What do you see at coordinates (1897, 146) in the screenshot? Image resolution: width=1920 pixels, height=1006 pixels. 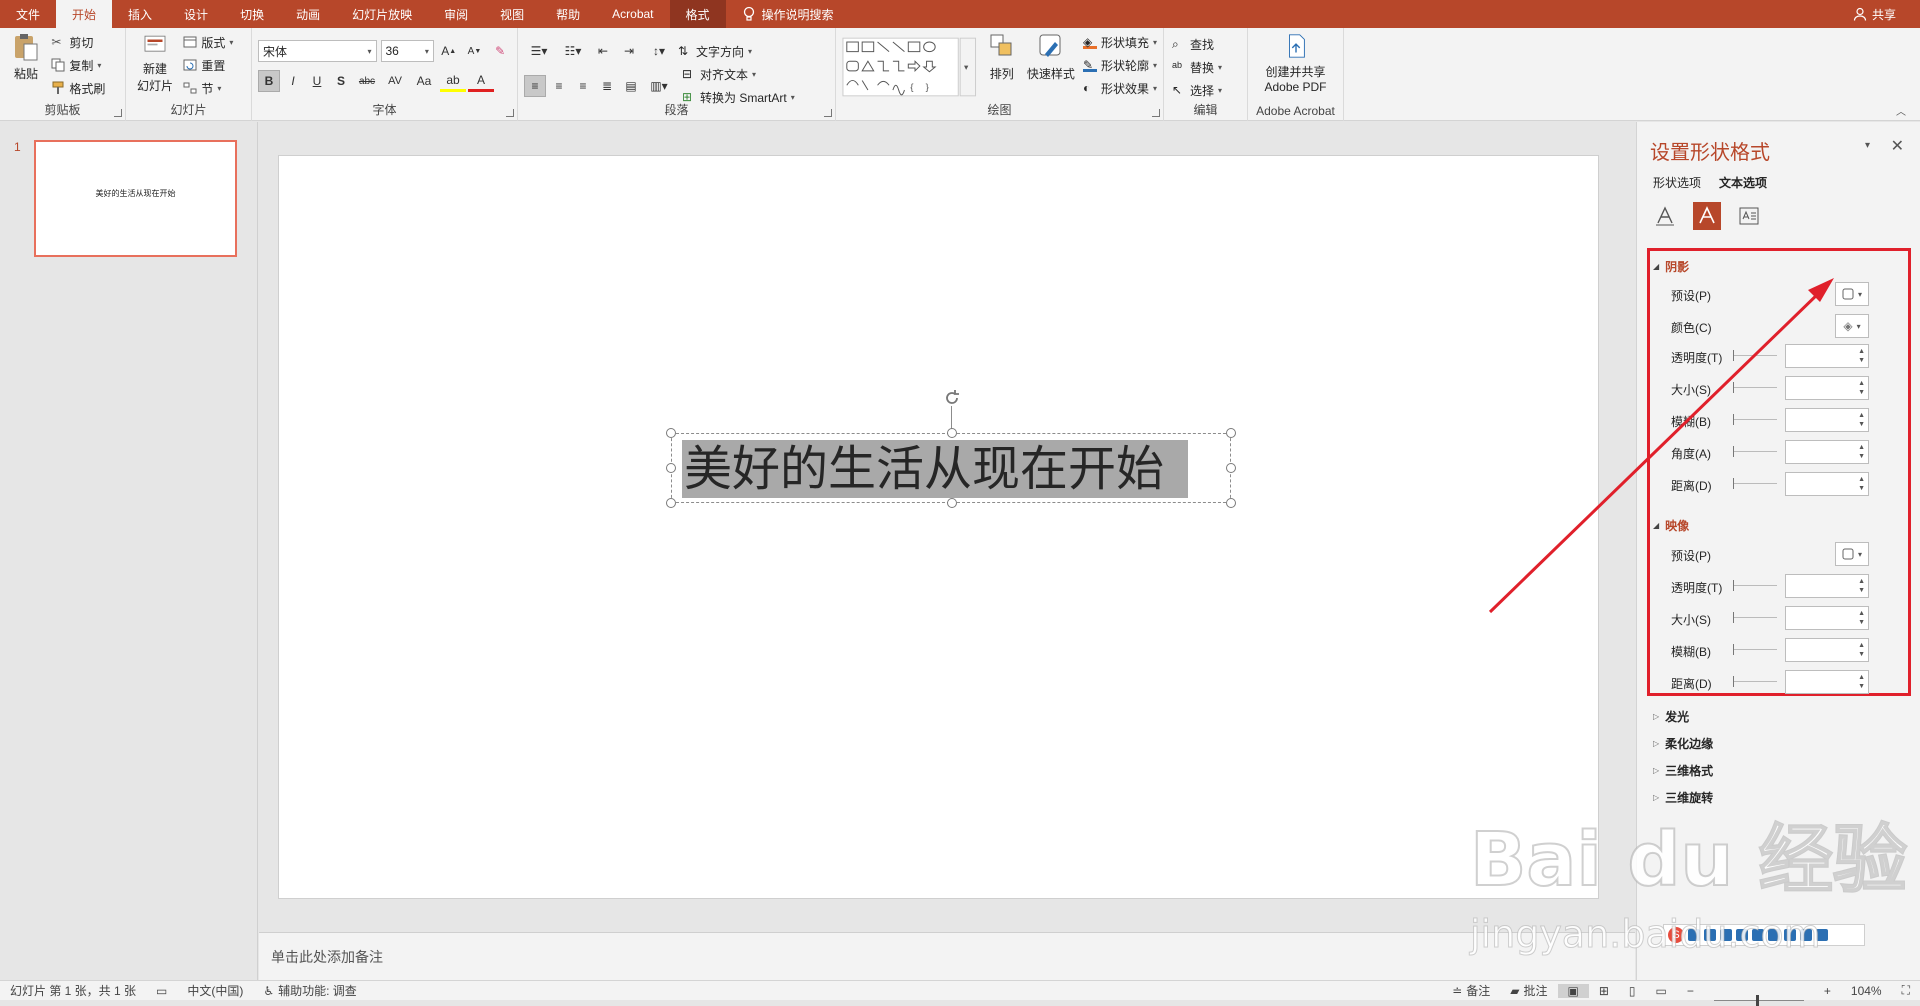 I see `close-icon: ✕` at bounding box center [1897, 146].